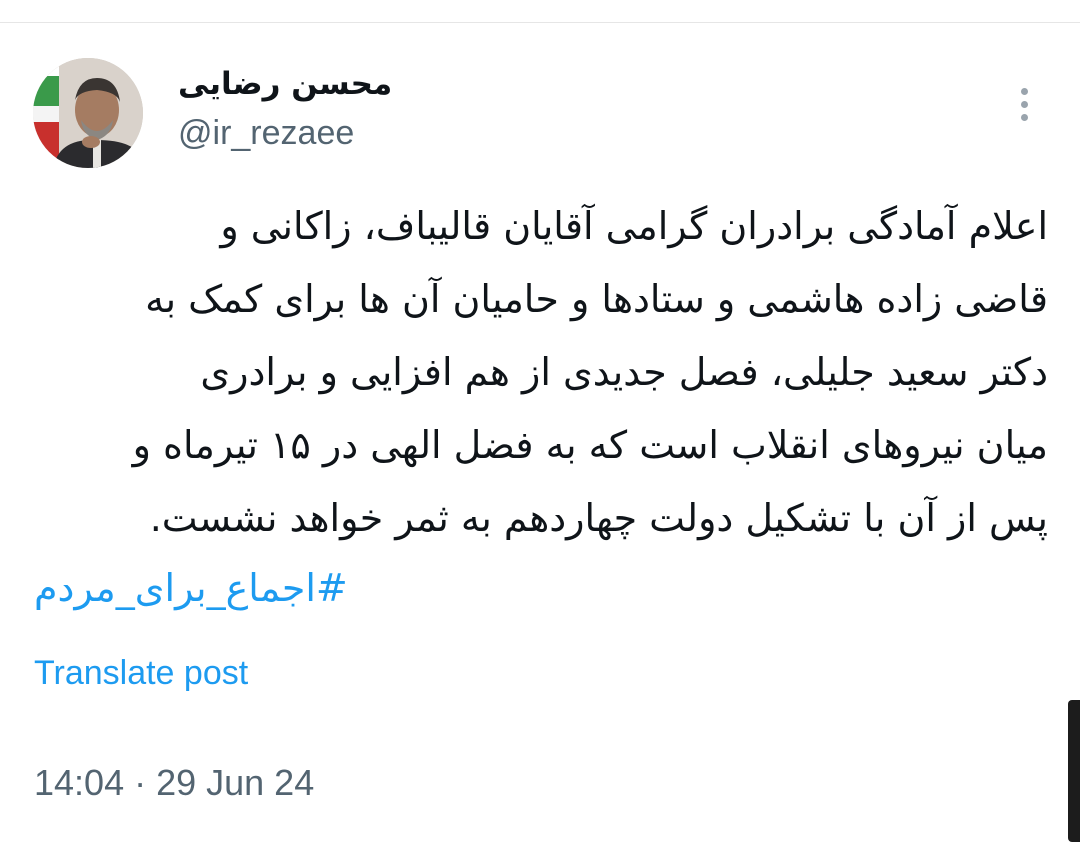 The image size is (1080, 842). What do you see at coordinates (266, 133) in the screenshot?
I see `author-handle: @ir_rezaee` at bounding box center [266, 133].